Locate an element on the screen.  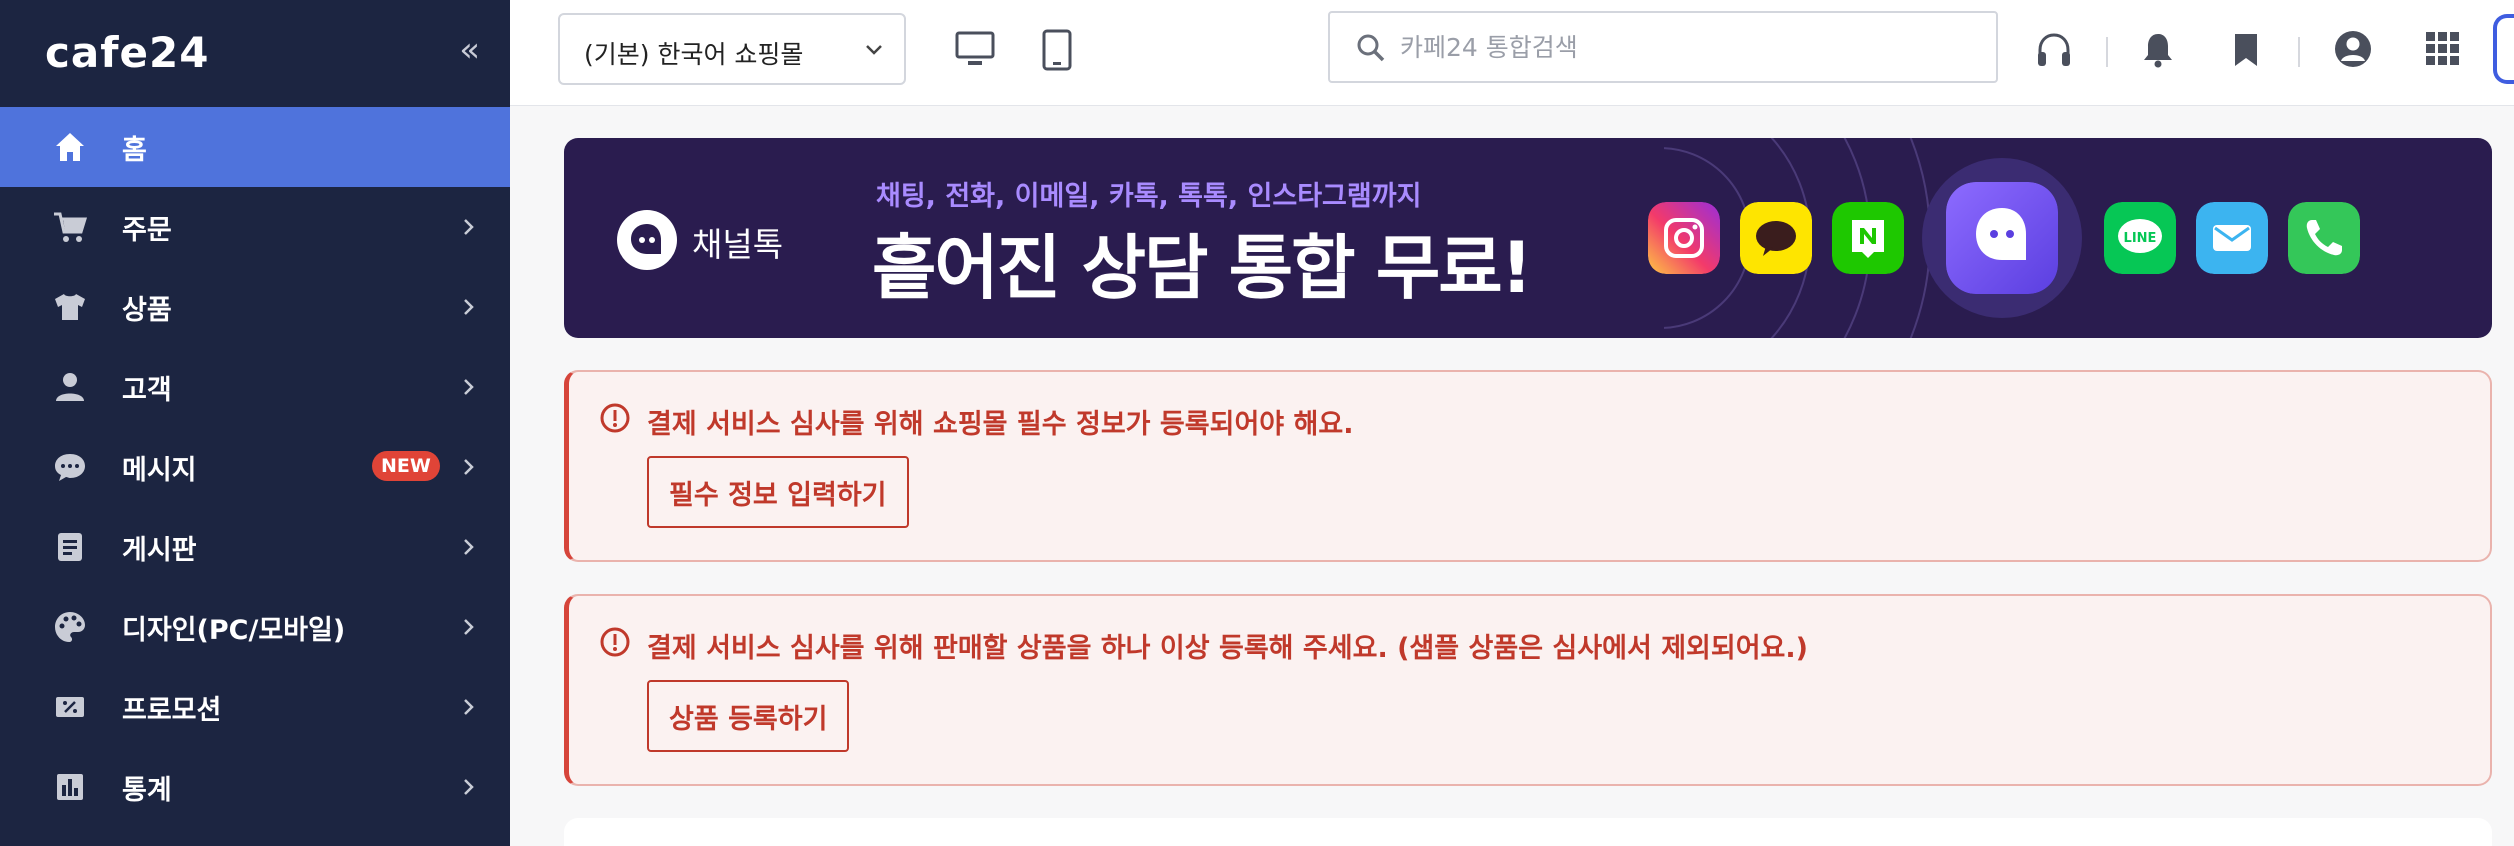
new-badge: NEW is located at coordinates (406, 466).